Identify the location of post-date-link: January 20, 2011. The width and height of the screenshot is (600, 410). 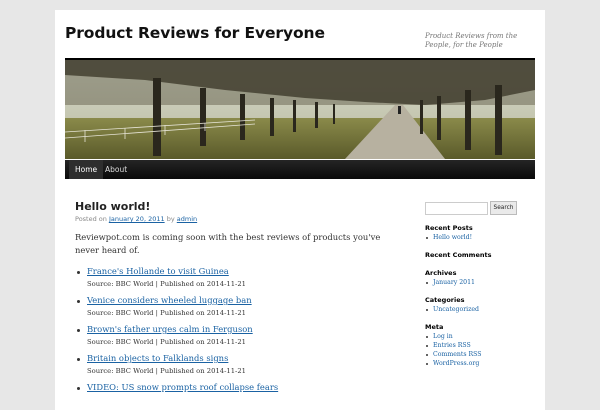
(137, 219).